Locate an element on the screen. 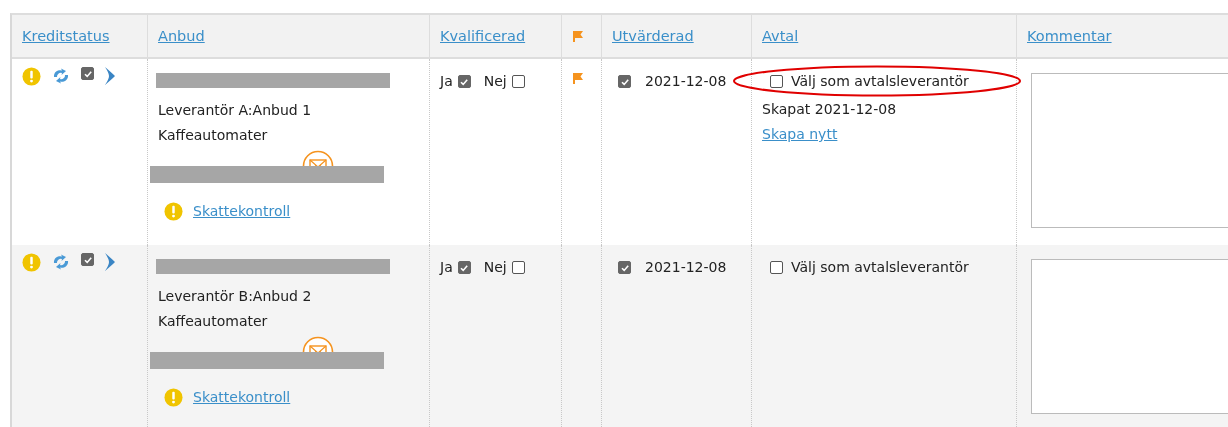 The image size is (1228, 427). column-header-link: Utvärderad is located at coordinates (653, 36).